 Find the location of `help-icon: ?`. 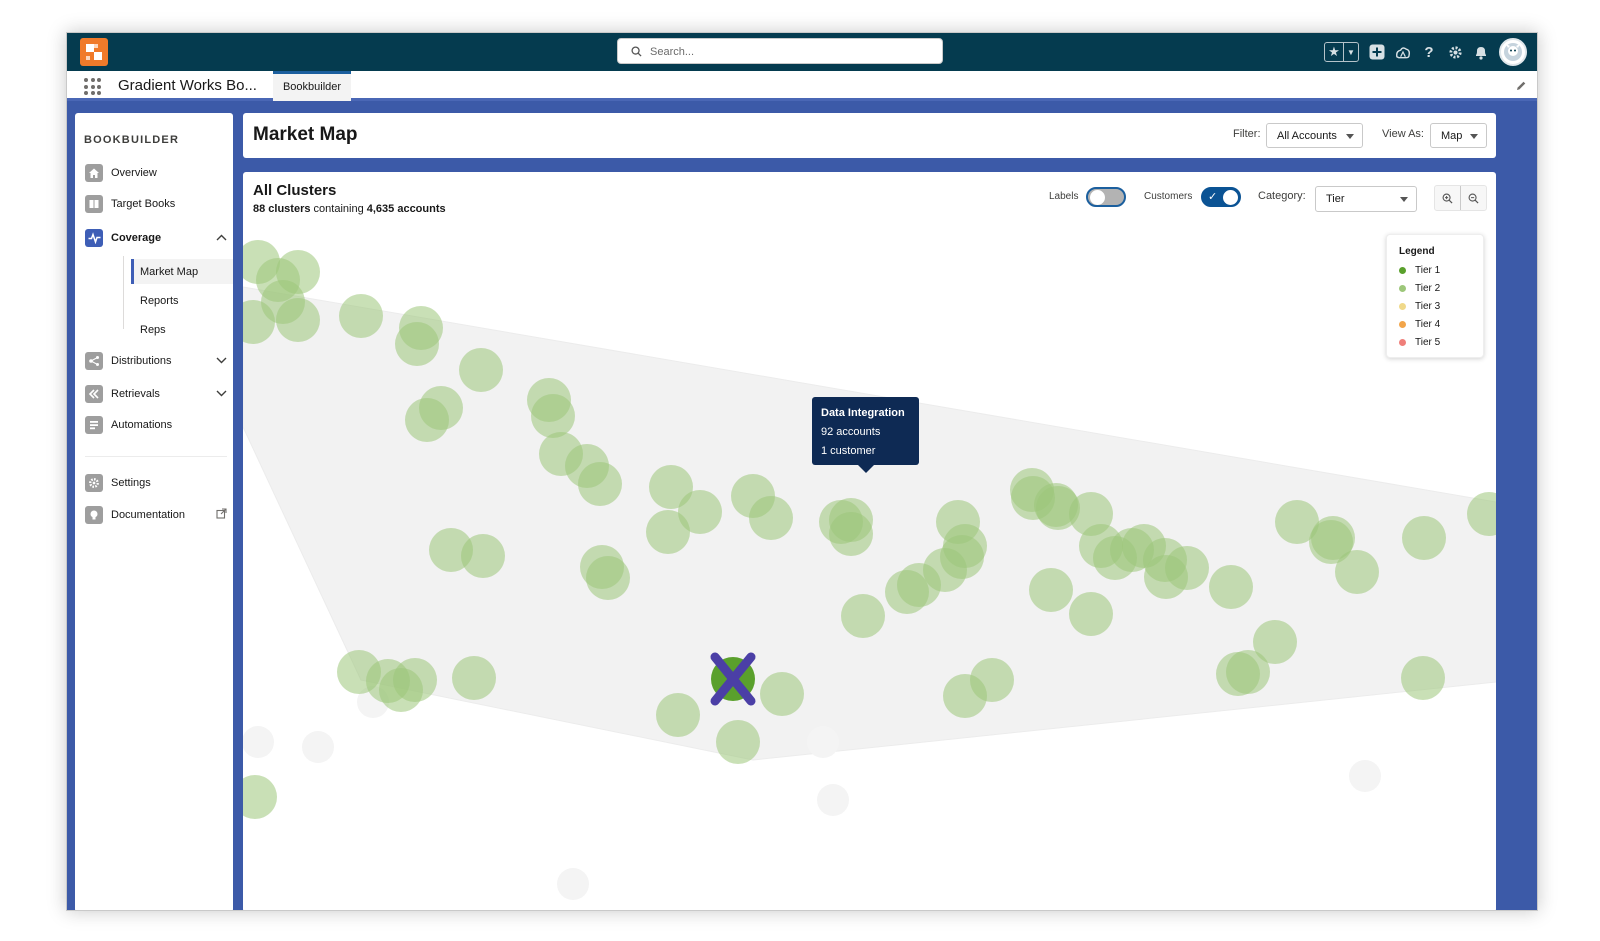

help-icon: ? is located at coordinates (1429, 52).